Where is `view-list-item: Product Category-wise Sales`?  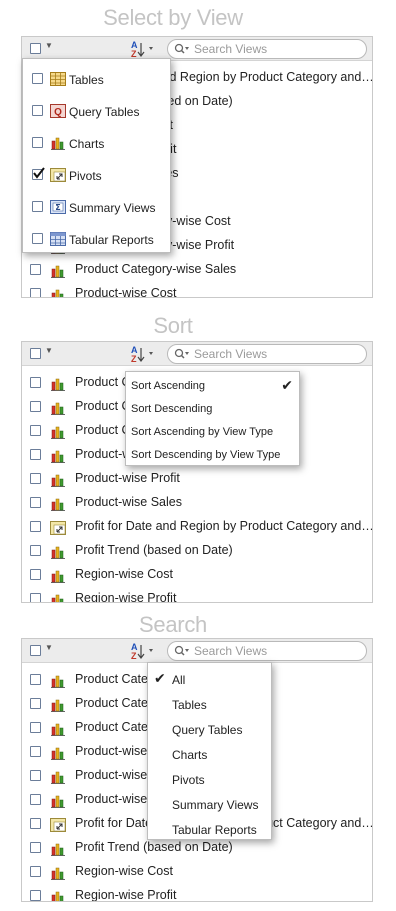 view-list-item: Product Category-wise Sales is located at coordinates (197, 269).